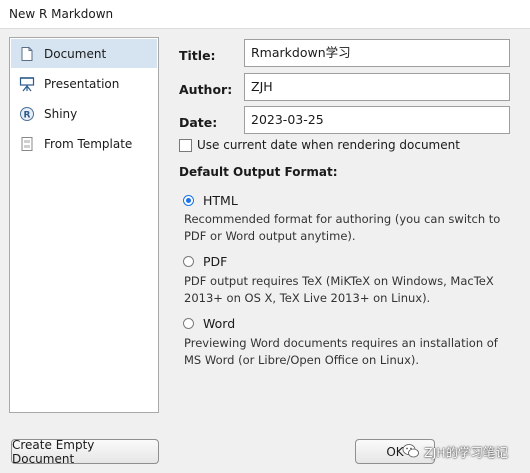 The image size is (530, 473). I want to click on document-icon, so click(27, 53).